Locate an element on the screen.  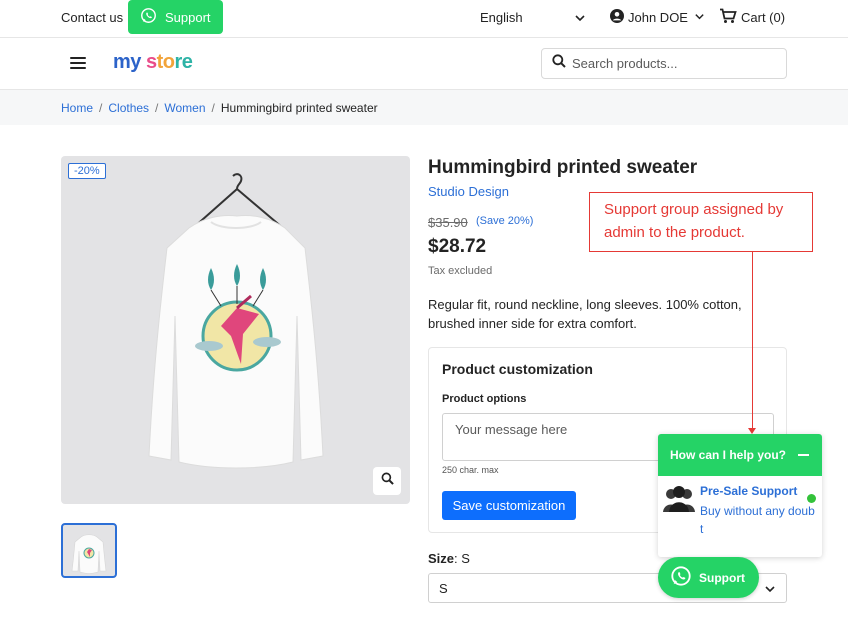
support-widget-header: How can I help you? is located at coordinates (740, 455).